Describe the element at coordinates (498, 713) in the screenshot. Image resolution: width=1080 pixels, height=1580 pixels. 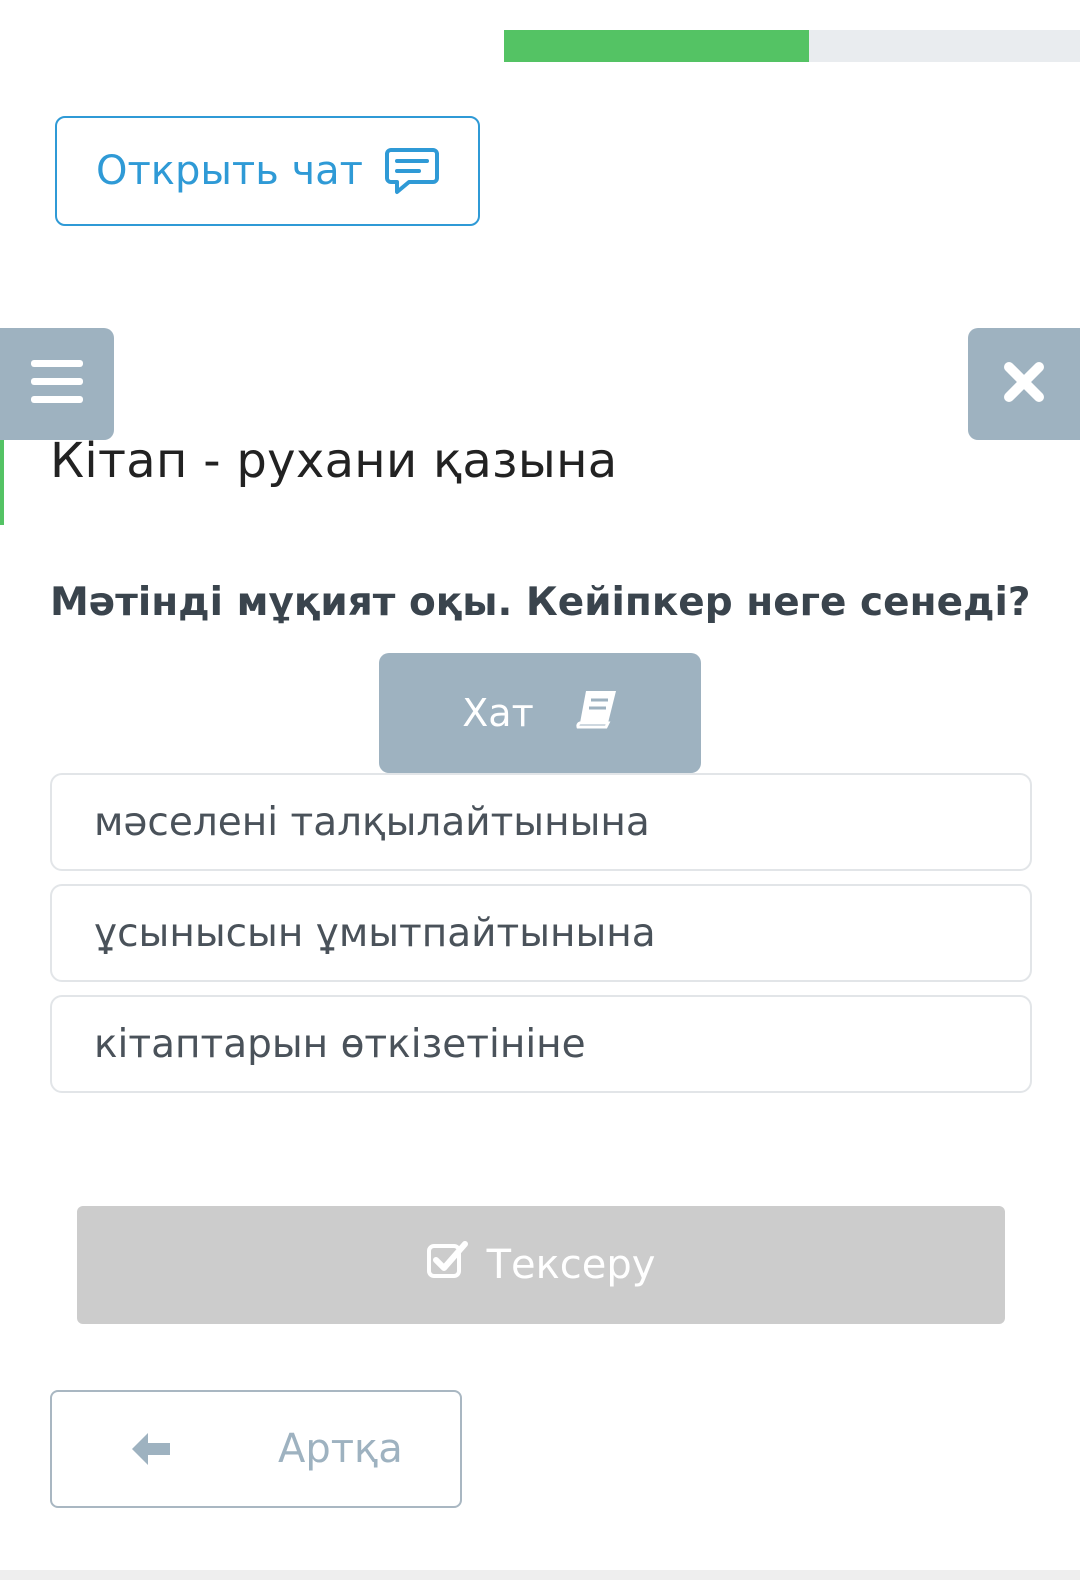
I see `letter-text-label: Хат` at that location.